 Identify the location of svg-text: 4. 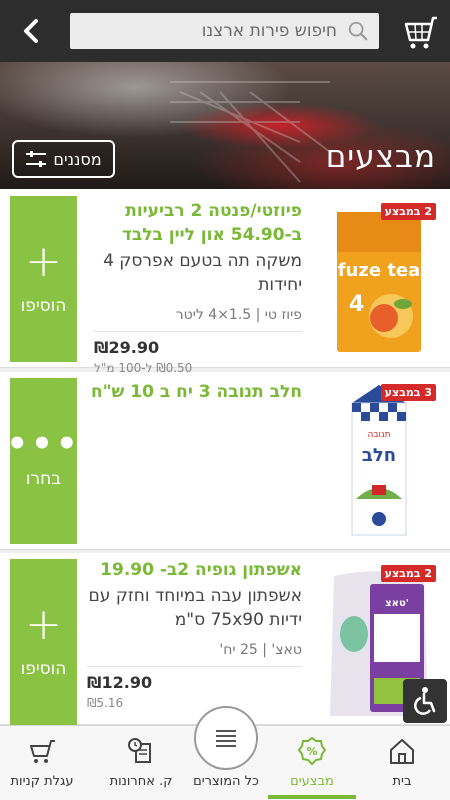
(356, 304).